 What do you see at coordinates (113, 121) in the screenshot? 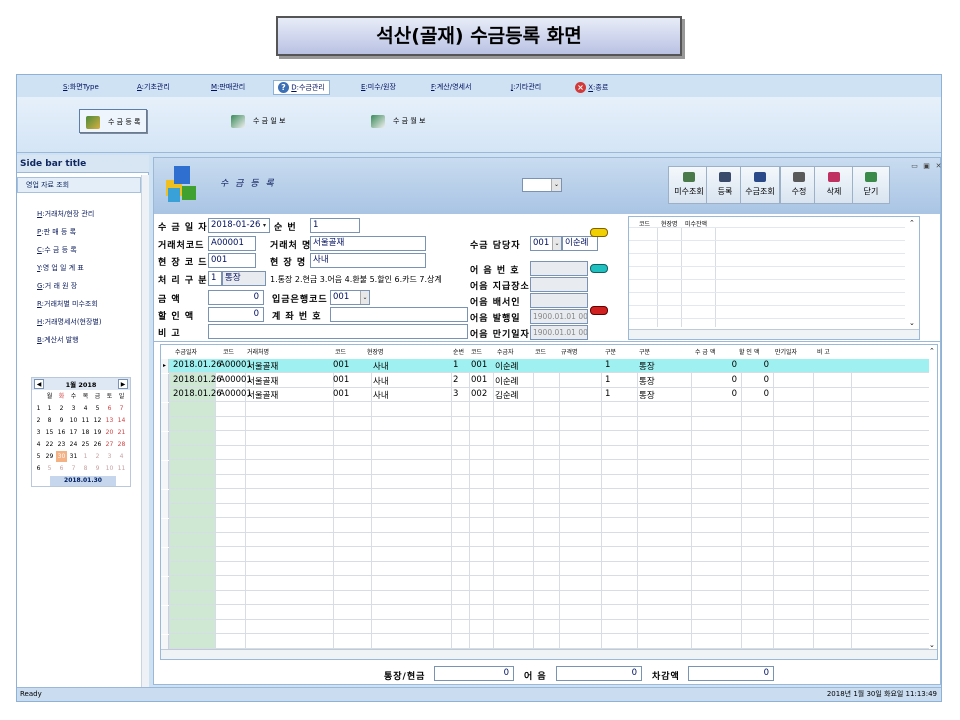
I see `ribbon-collection-entry: 수 금 등 록` at bounding box center [113, 121].